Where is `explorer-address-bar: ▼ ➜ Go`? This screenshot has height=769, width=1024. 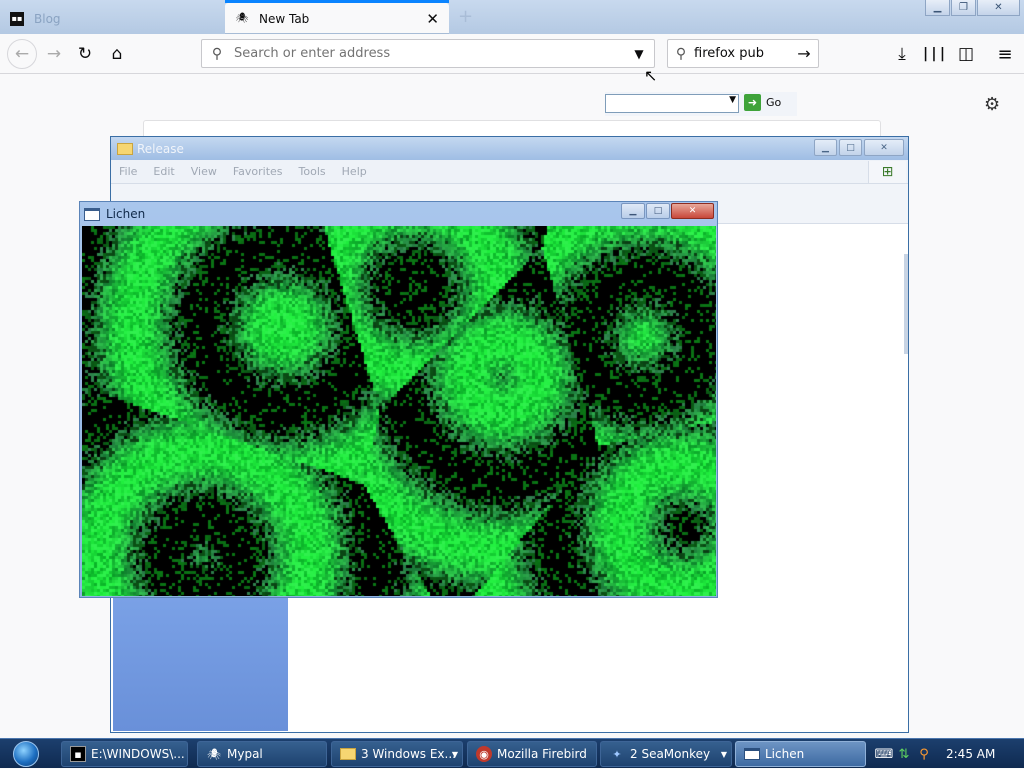 explorer-address-bar: ▼ ➜ Go is located at coordinates (701, 104).